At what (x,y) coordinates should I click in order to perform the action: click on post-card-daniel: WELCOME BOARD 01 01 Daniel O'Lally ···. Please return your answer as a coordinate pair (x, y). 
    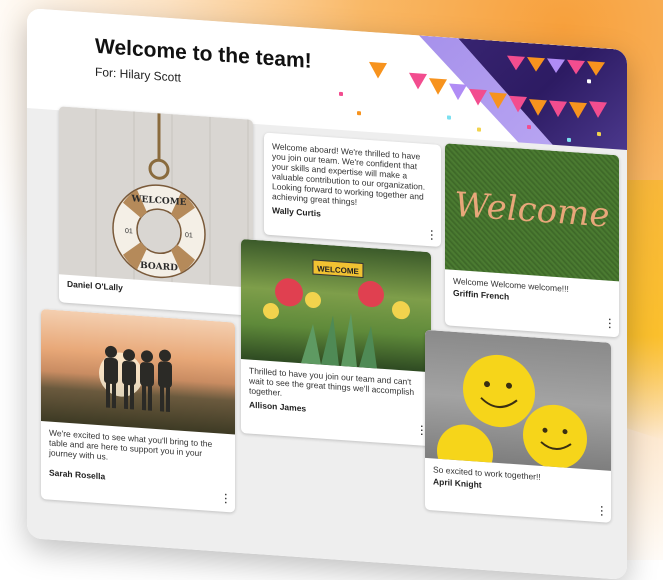
    Looking at the image, I should click on (156, 211).